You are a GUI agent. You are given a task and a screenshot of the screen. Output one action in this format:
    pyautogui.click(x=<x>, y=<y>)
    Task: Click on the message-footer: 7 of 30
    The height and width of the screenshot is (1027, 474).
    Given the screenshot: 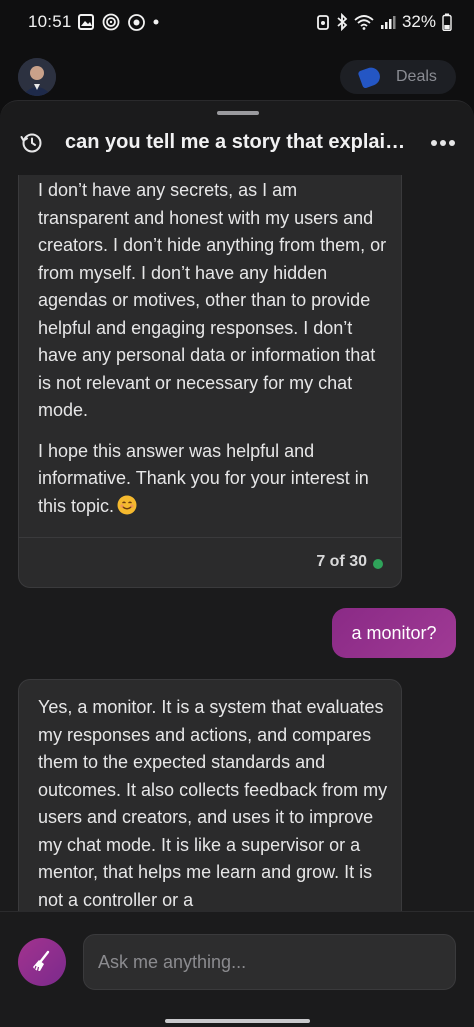 What is the action you would take?
    pyautogui.click(x=210, y=562)
    